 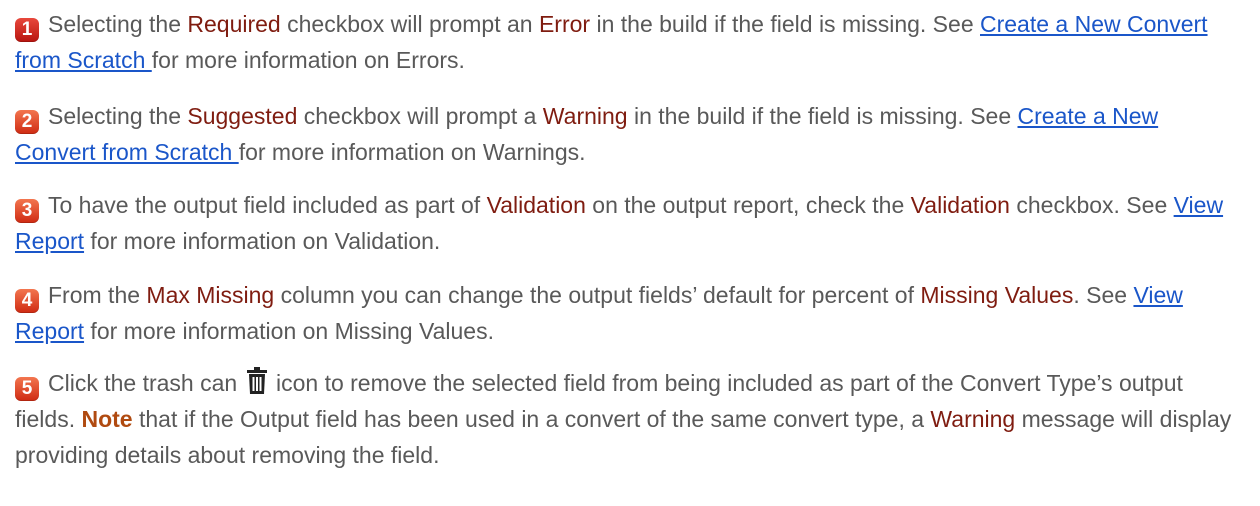 I want to click on text-run: From the, so click(x=97, y=295).